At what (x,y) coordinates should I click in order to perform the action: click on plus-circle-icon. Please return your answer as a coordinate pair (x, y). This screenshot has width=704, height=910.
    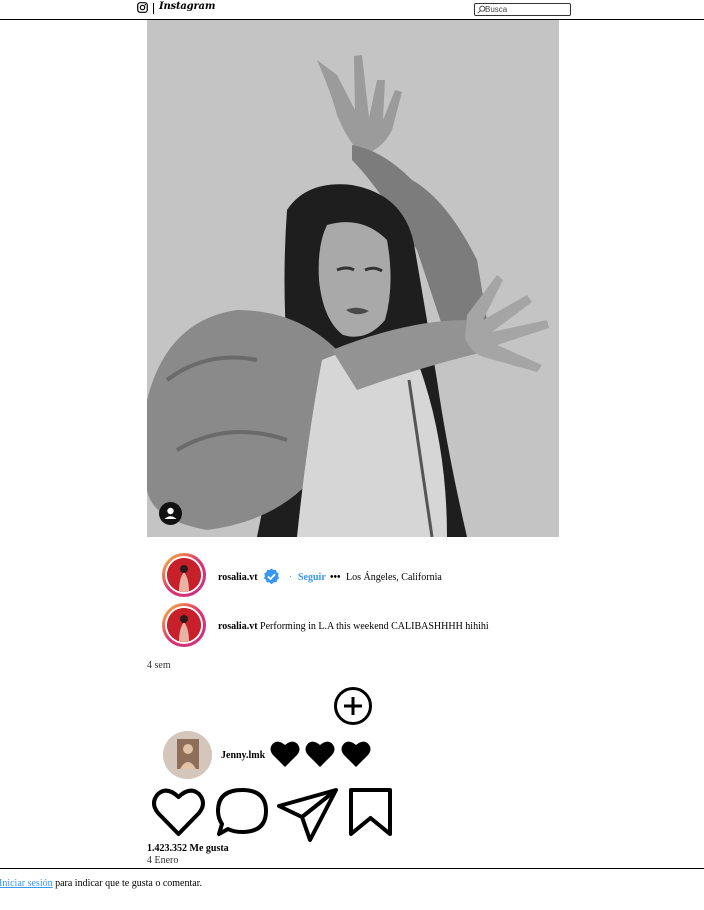
    Looking at the image, I should click on (353, 706).